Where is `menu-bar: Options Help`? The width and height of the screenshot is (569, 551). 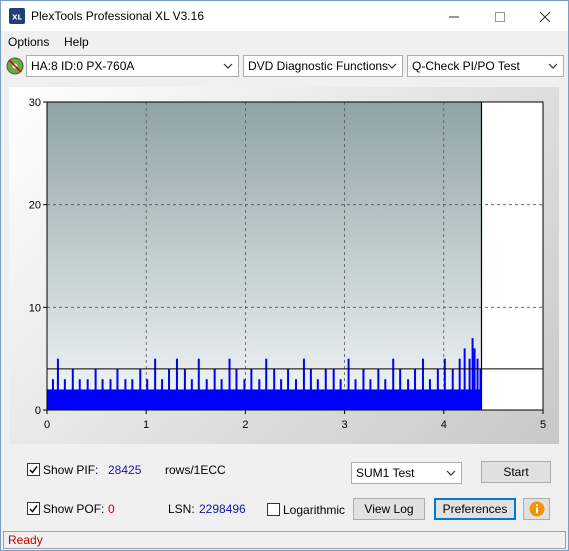
menu-bar: Options Help is located at coordinates (284, 42).